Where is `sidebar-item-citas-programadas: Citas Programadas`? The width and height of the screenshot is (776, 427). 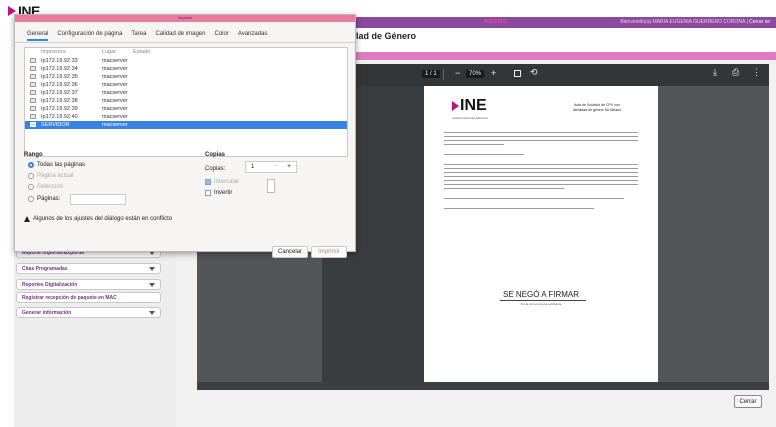 sidebar-item-citas-programadas: Citas Programadas is located at coordinates (88, 268).